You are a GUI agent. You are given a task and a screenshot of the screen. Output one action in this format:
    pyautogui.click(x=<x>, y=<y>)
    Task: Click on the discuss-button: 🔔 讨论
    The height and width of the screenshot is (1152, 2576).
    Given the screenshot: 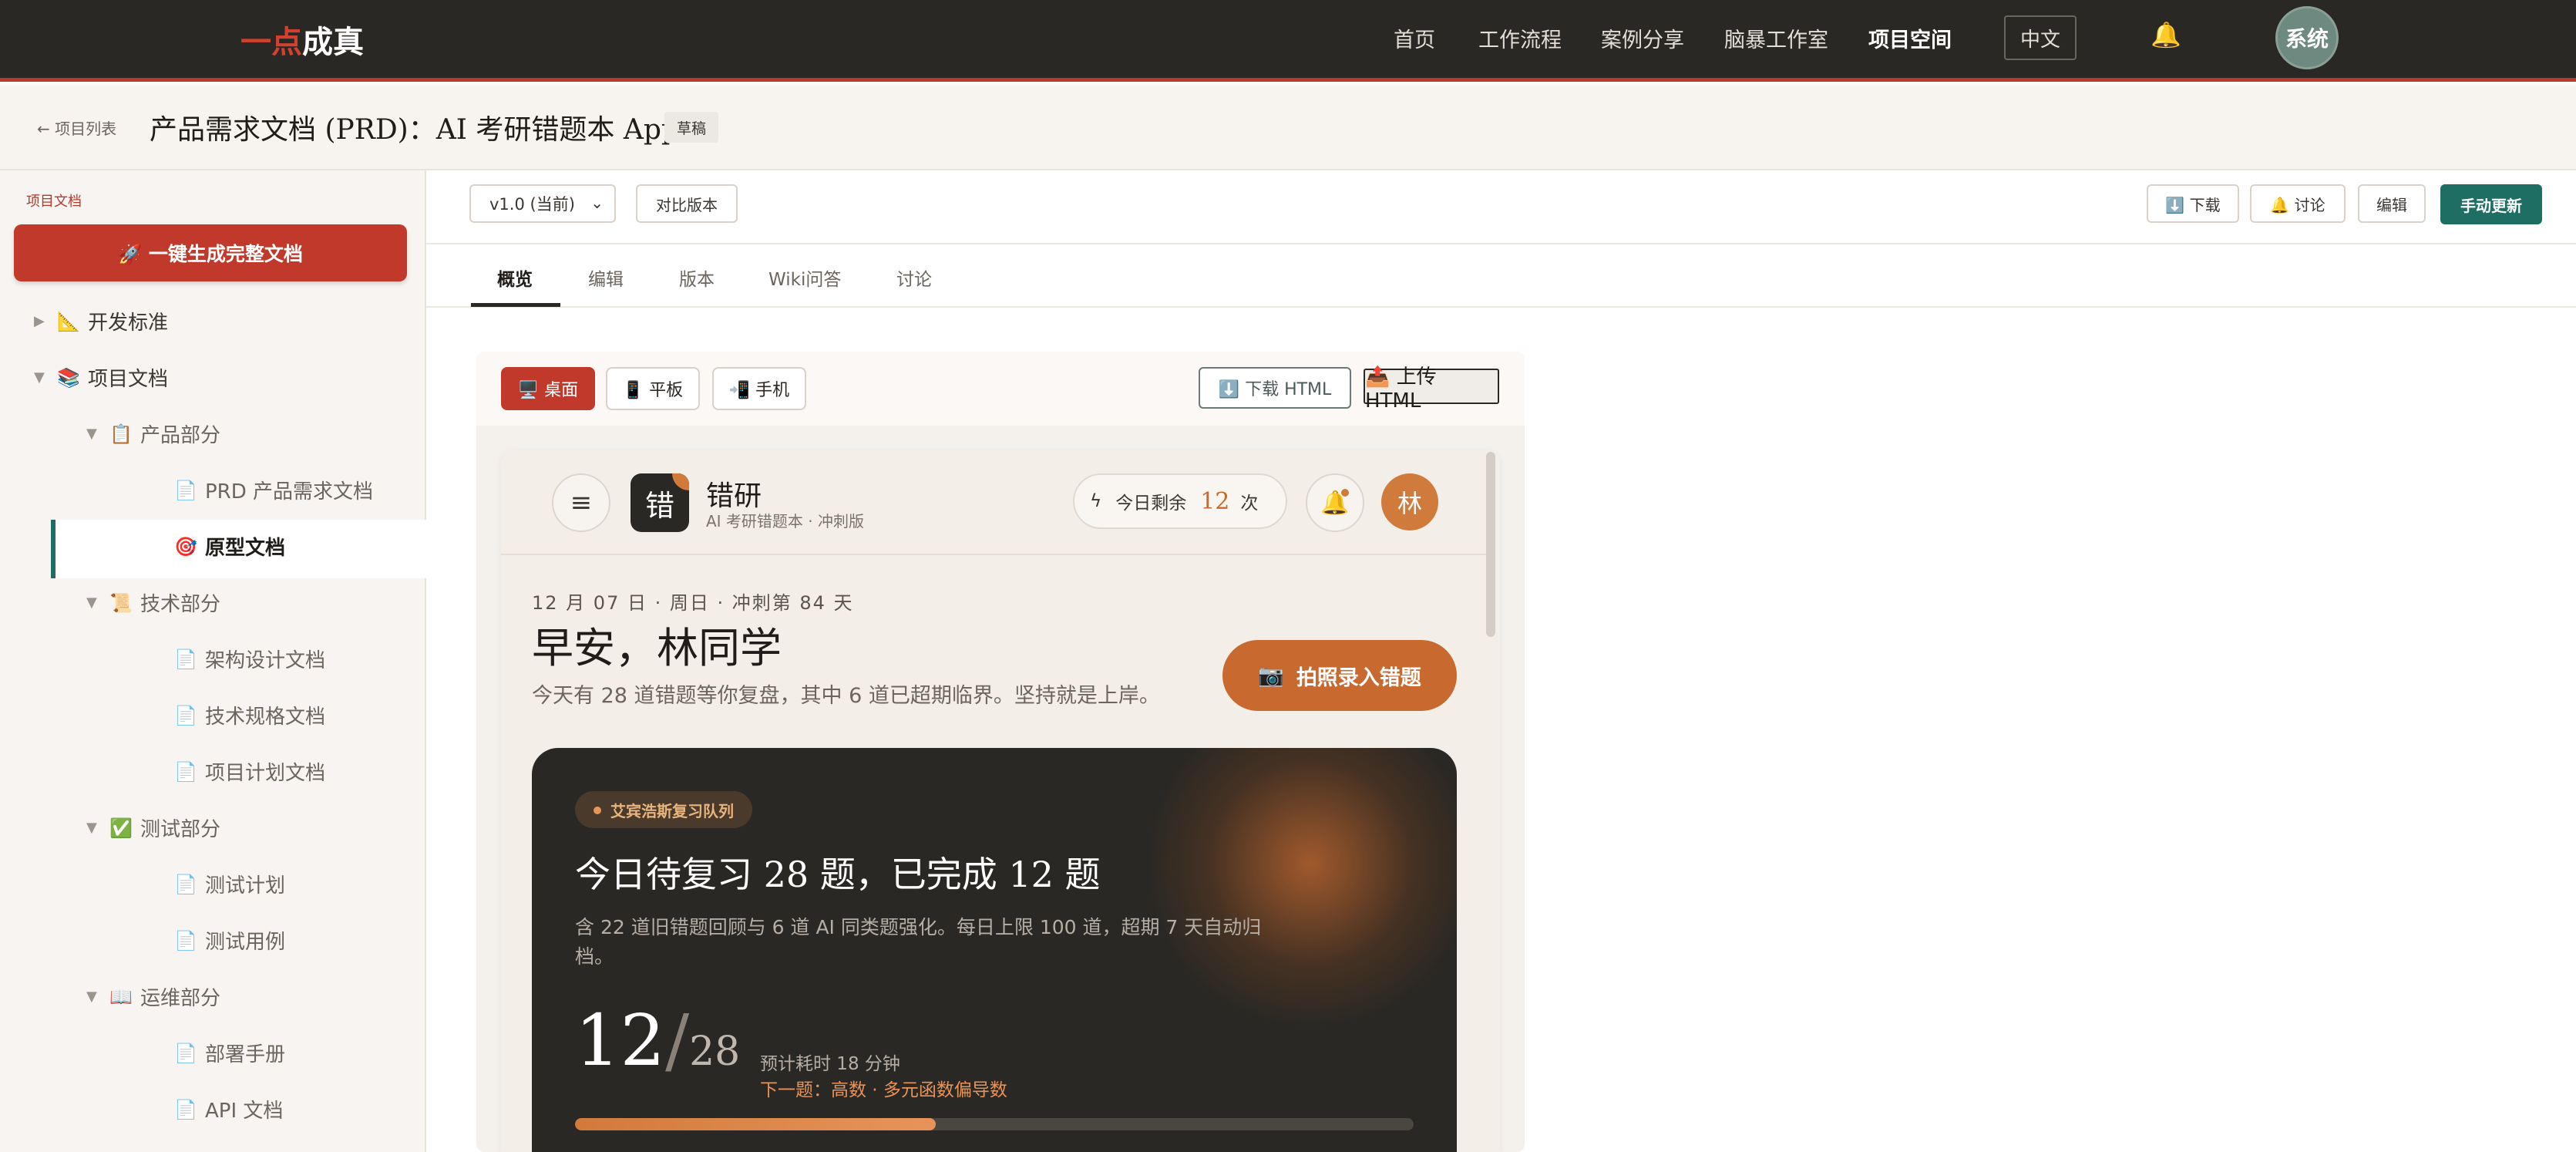 What is the action you would take?
    pyautogui.click(x=2298, y=203)
    